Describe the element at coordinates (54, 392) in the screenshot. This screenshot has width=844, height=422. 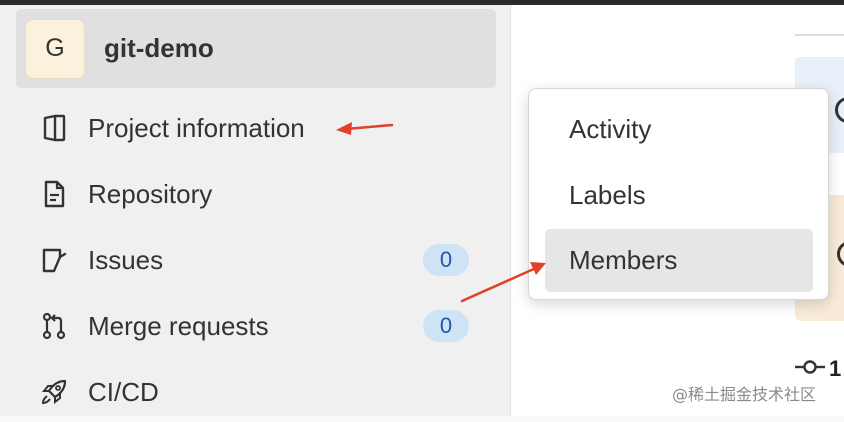
I see `rocket-icon` at that location.